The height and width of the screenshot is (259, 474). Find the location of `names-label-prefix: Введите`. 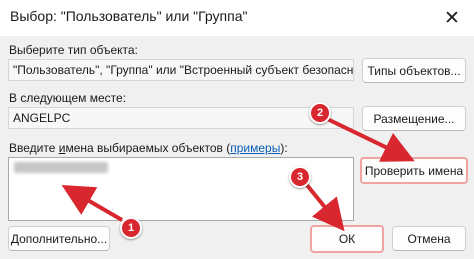

names-label-prefix: Введите is located at coordinates (34, 148).